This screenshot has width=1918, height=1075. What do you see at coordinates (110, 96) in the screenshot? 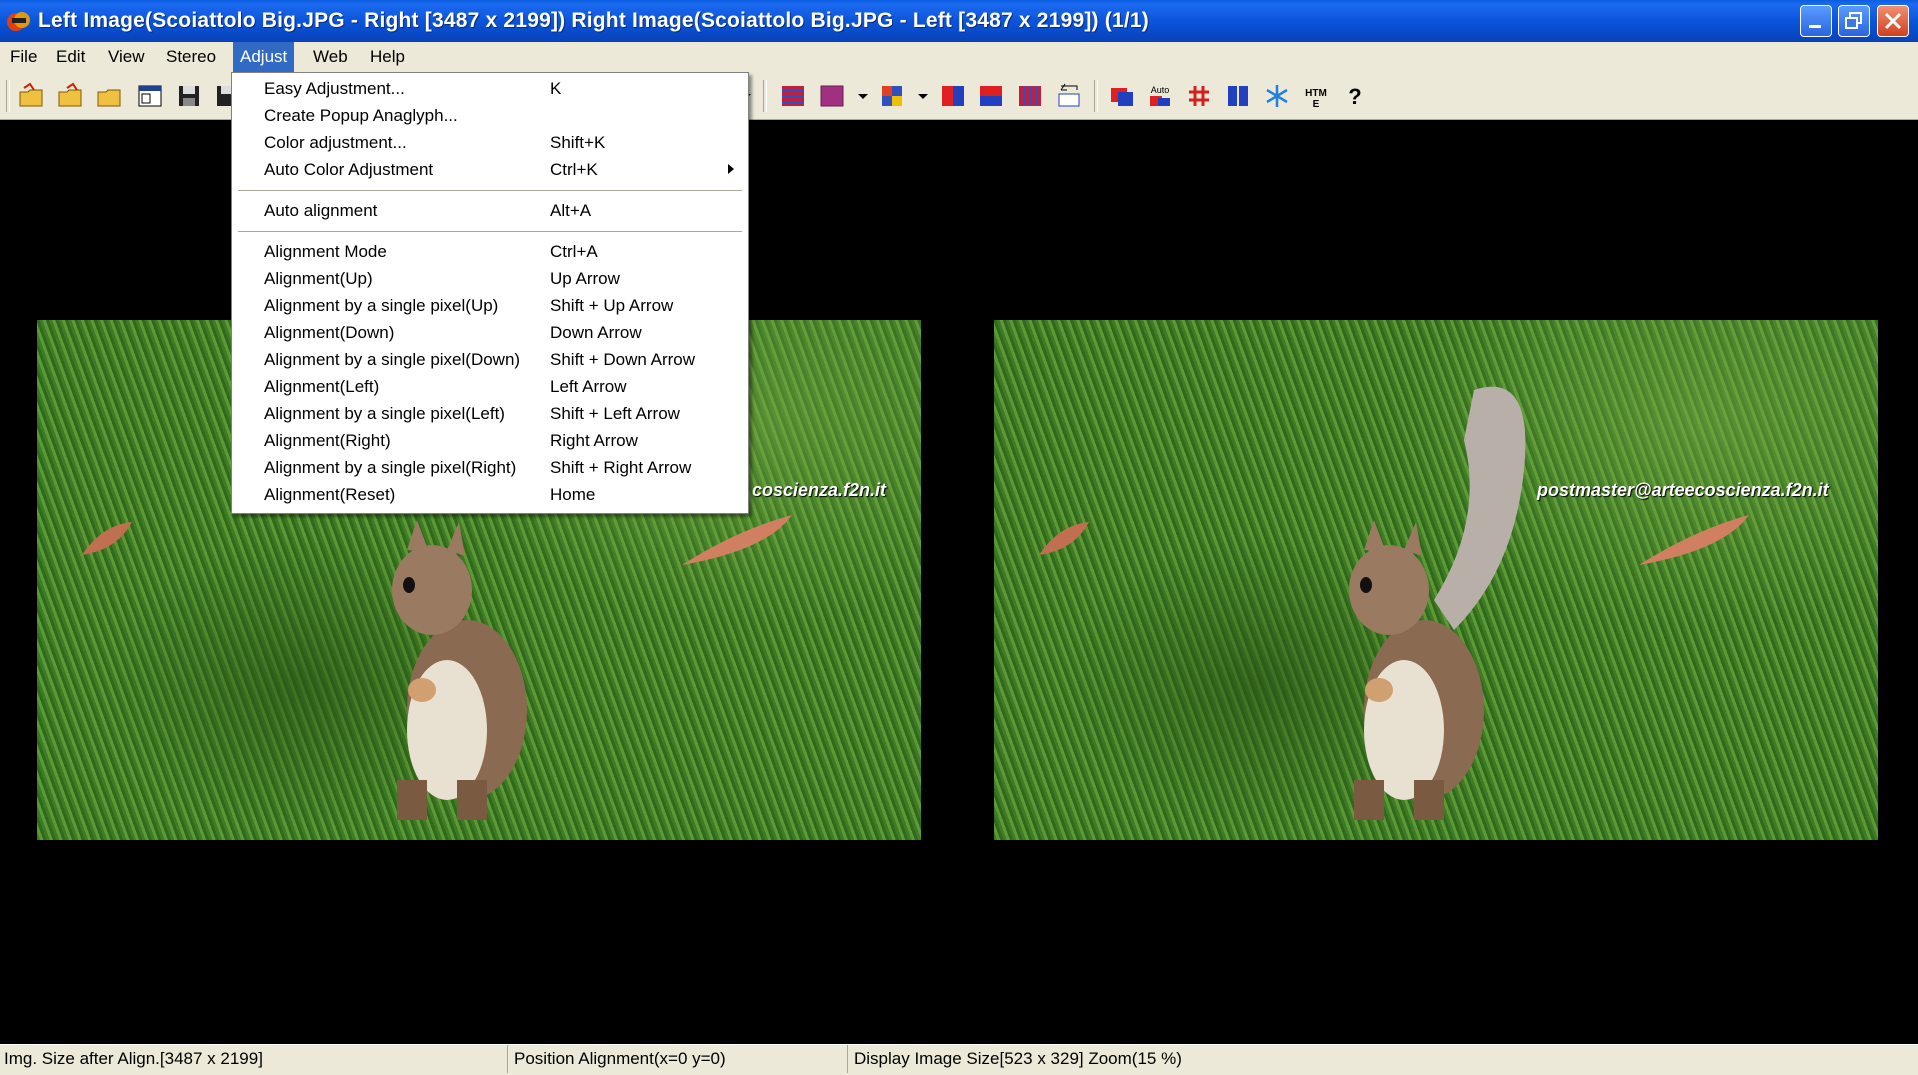
I see `open-folder-icon` at bounding box center [110, 96].